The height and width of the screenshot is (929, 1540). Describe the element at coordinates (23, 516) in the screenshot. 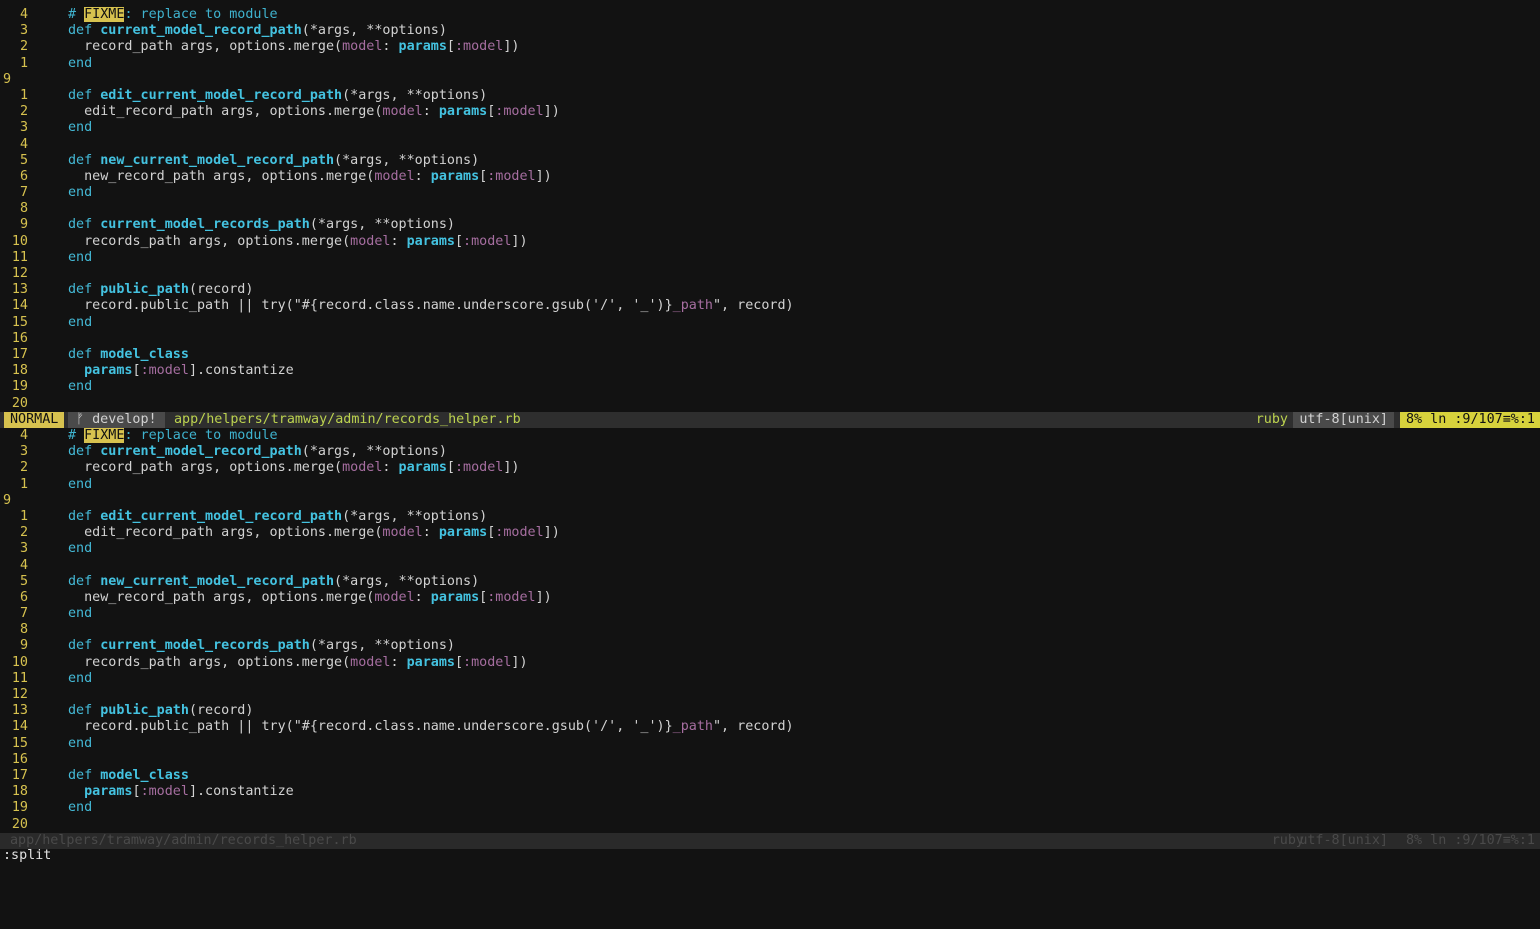

I see `line-number: 1` at that location.